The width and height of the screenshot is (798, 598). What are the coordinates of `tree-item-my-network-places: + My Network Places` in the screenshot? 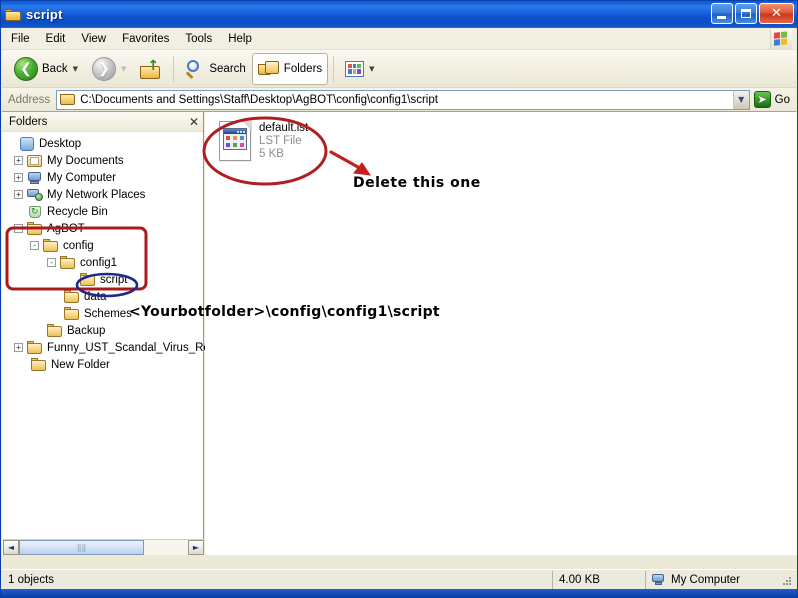 It's located at (102, 194).